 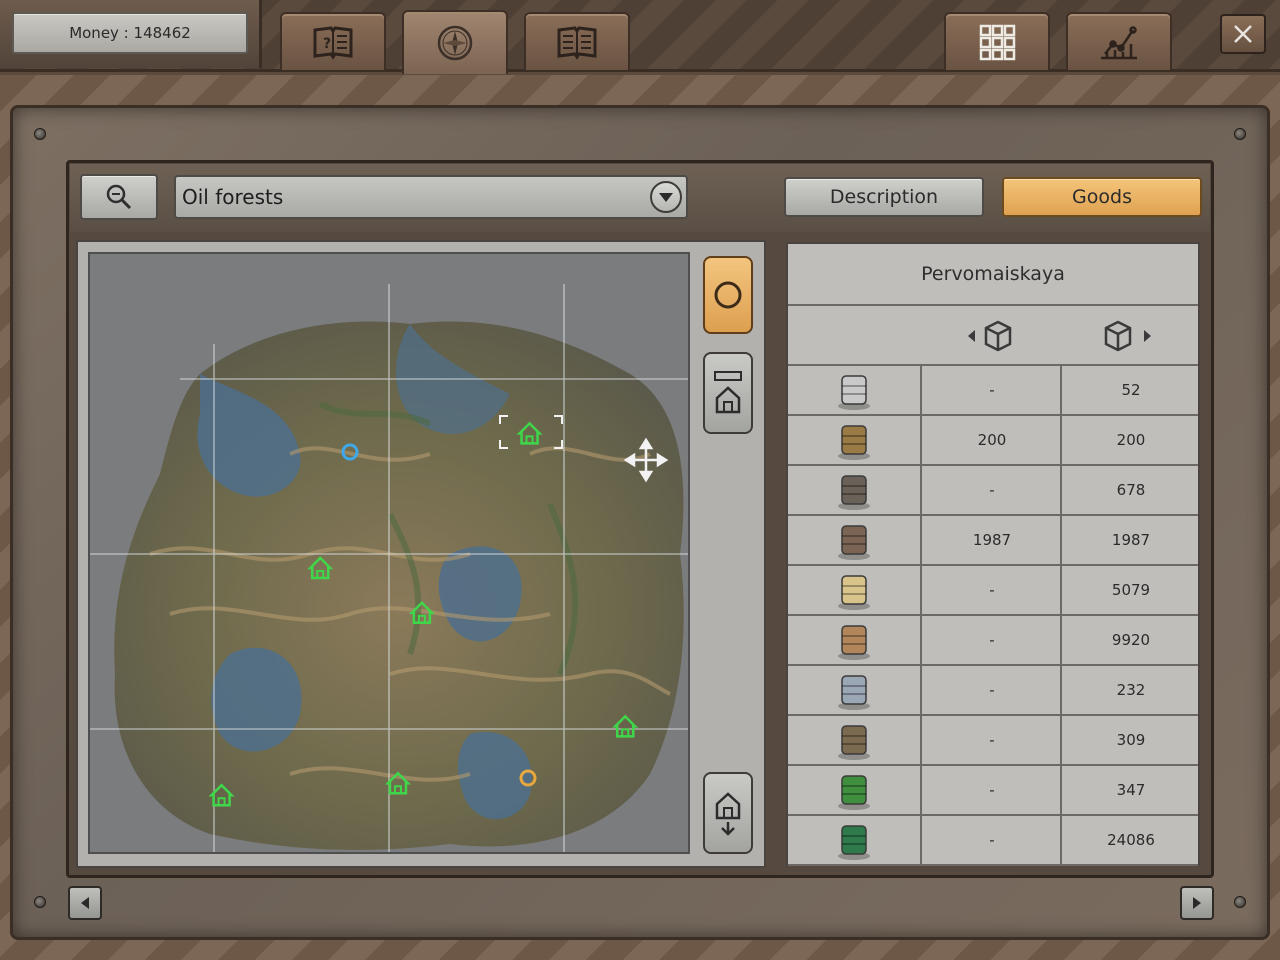 I want to click on close-icon, so click(x=1243, y=34).